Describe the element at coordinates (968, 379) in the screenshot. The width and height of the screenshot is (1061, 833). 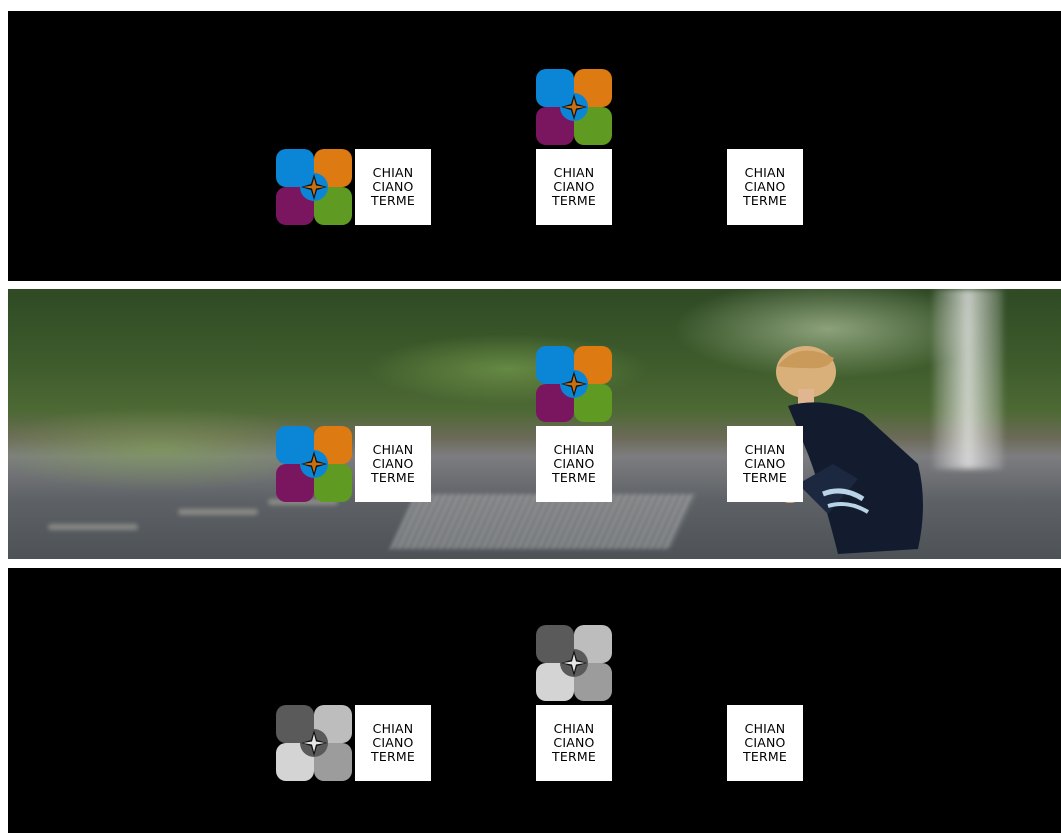
I see `blurred-post` at that location.